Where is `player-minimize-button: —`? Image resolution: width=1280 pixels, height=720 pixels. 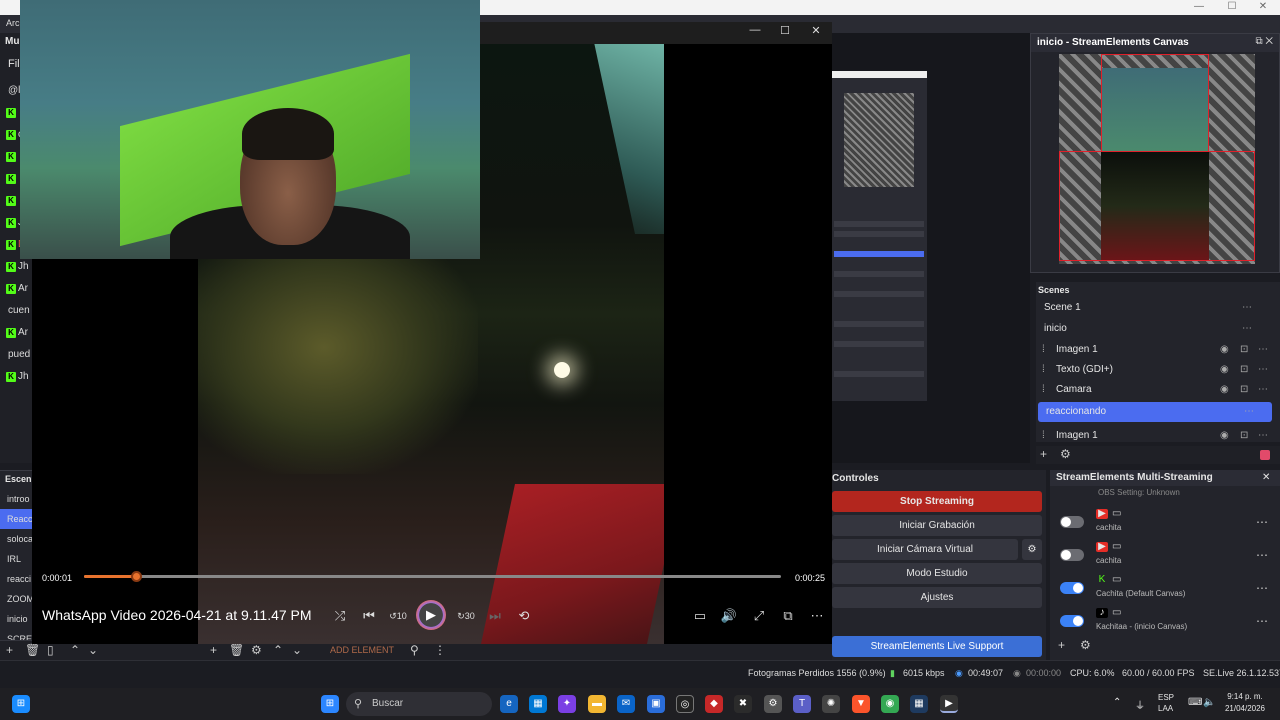
player-minimize-button: — is located at coordinates (755, 33).